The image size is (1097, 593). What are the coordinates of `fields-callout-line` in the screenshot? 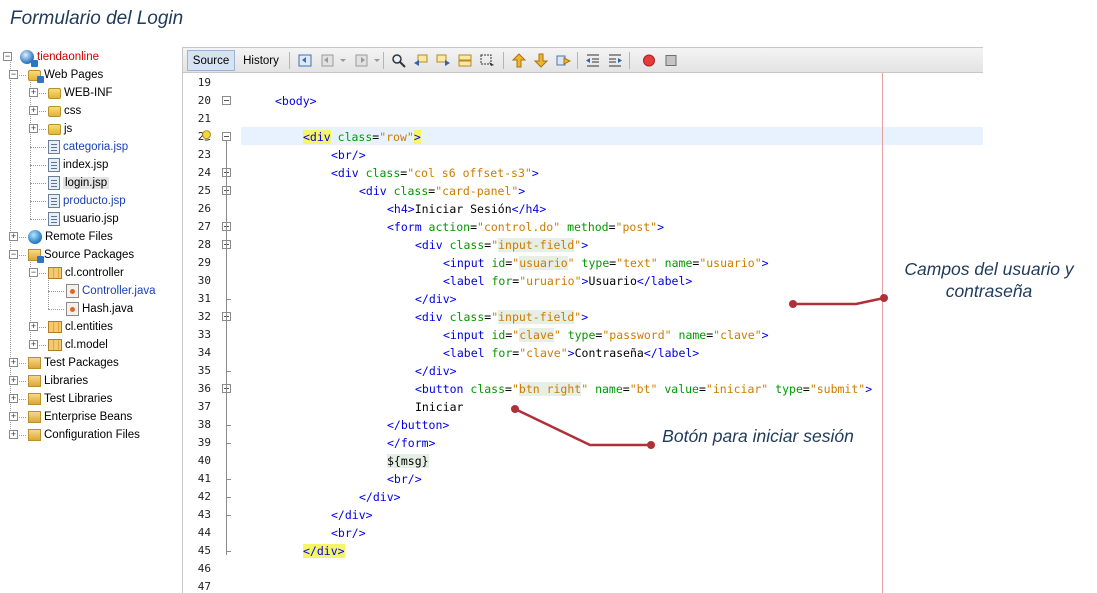 It's located at (838, 301).